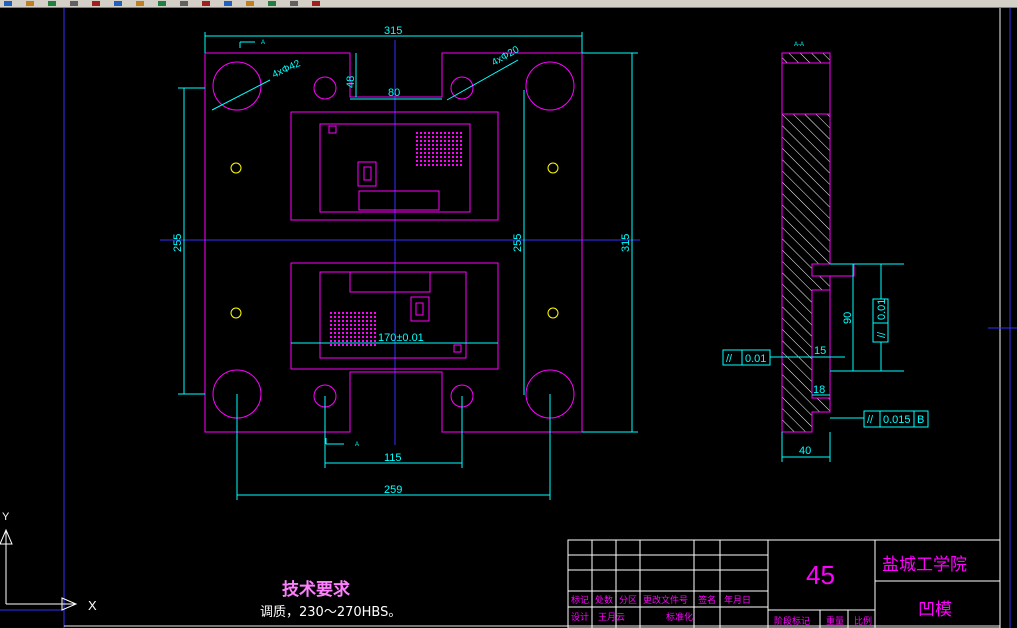 The image size is (1017, 628). I want to click on section-view-body, so click(806, 88).